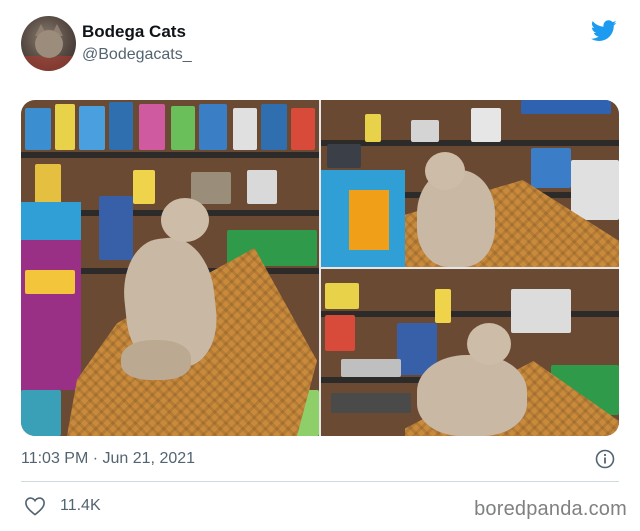  What do you see at coordinates (35, 506) in the screenshot?
I see `heart-icon` at bounding box center [35, 506].